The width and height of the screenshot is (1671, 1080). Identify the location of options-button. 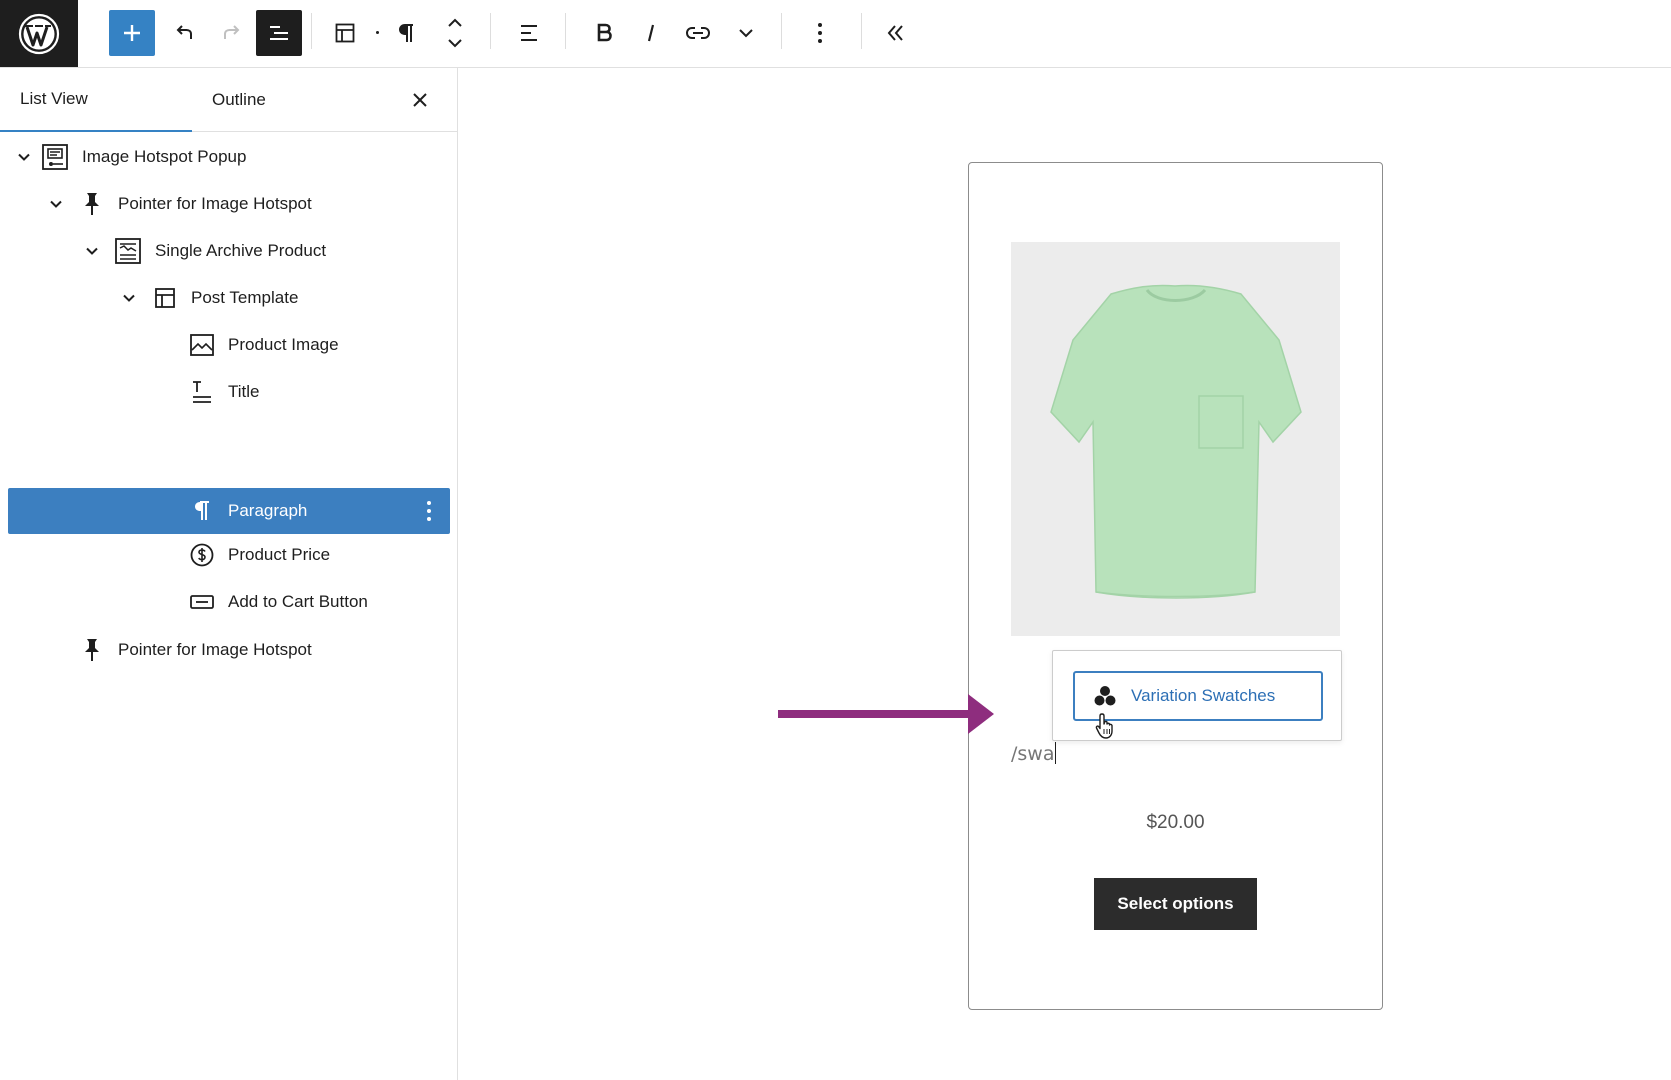
(820, 33).